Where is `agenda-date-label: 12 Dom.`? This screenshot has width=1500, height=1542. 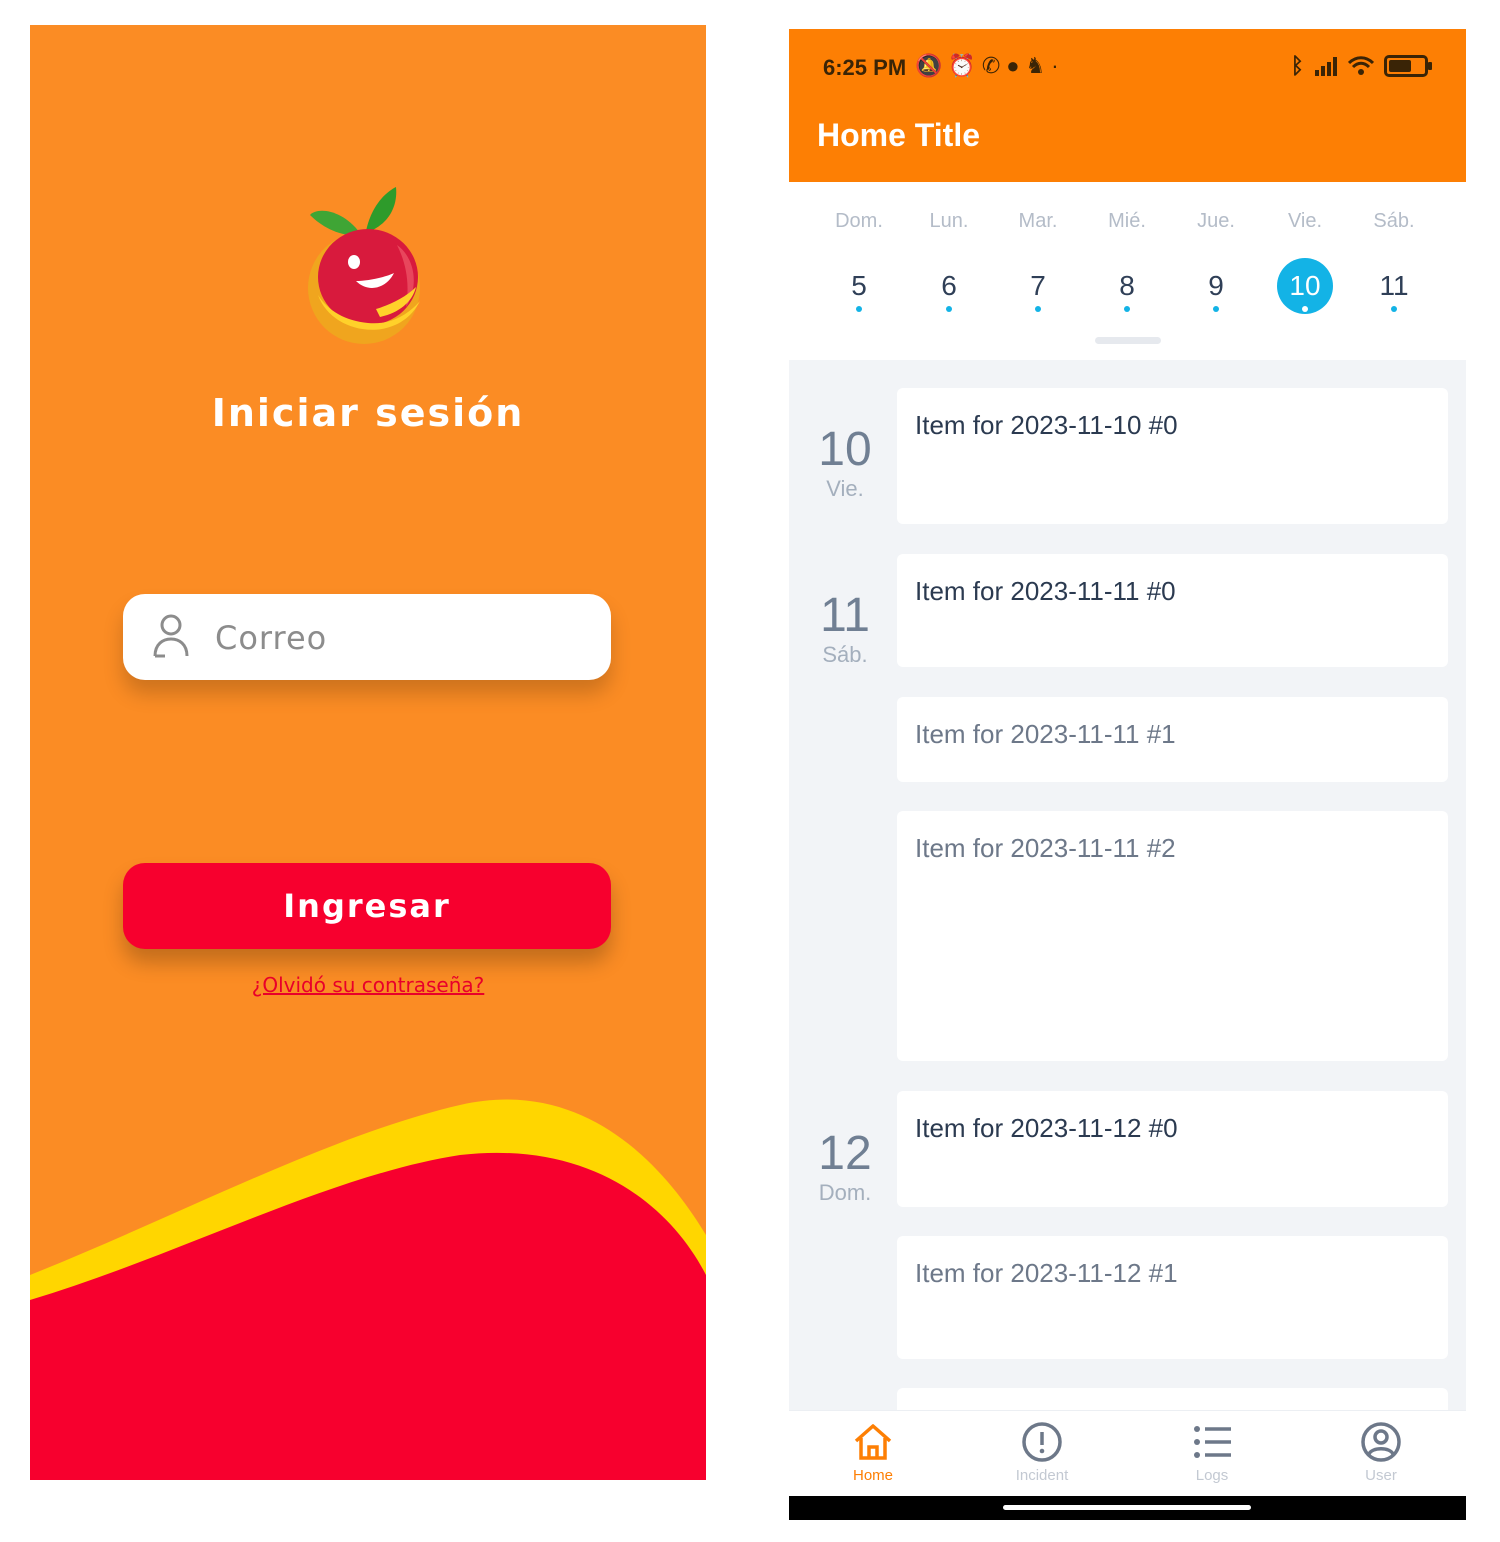
agenda-date-label: 12 Dom. is located at coordinates (845, 1167).